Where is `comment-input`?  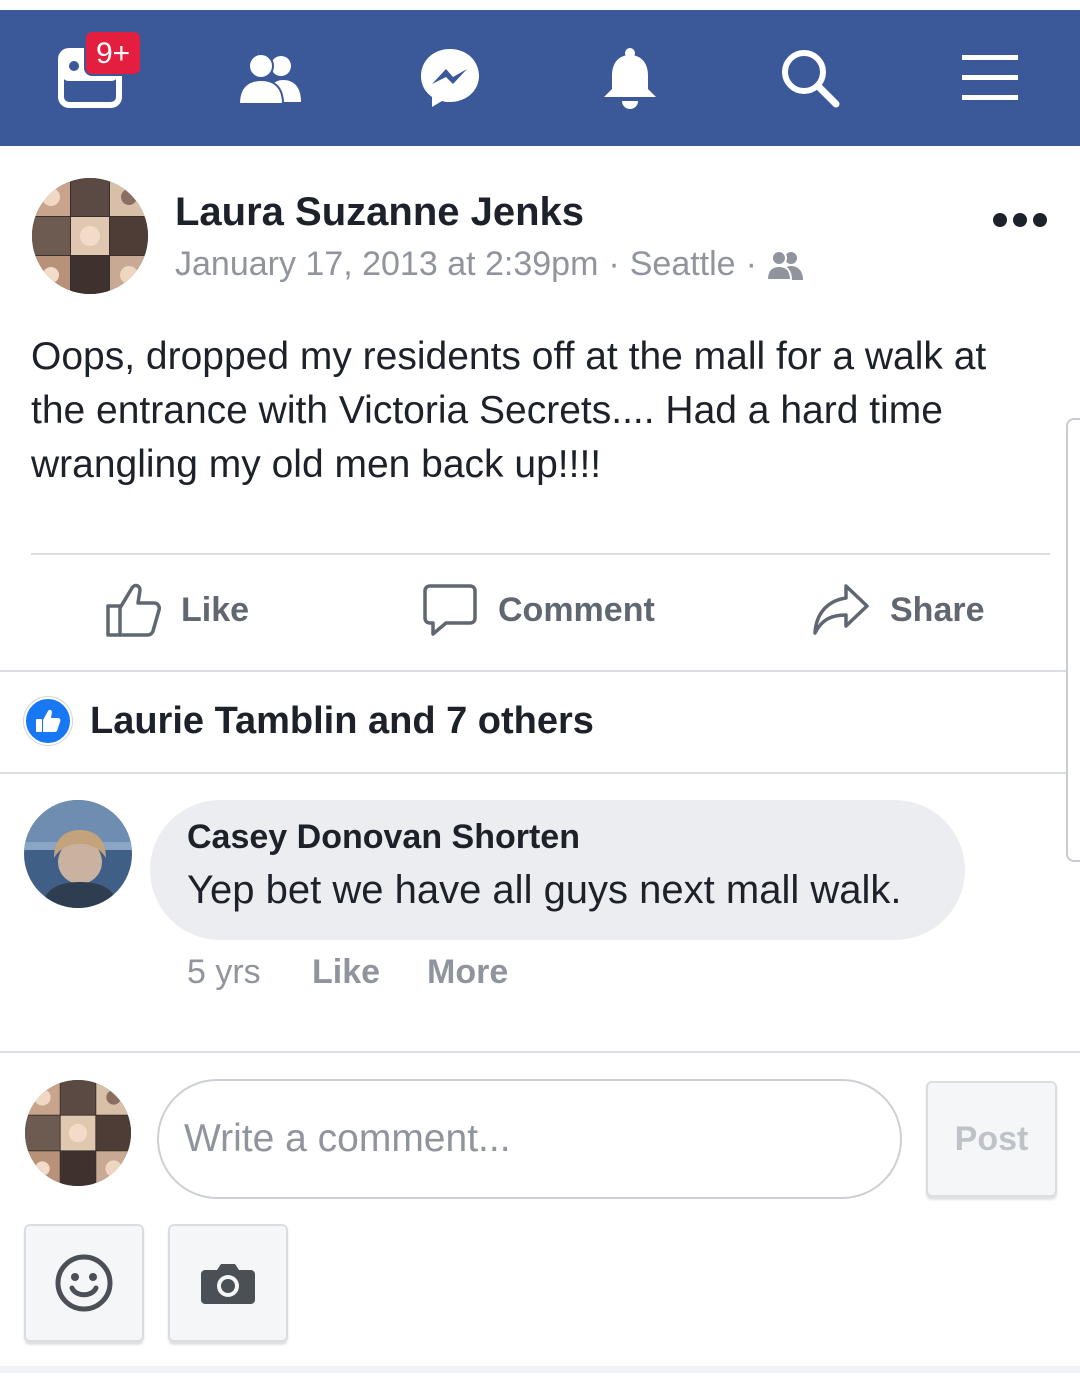 comment-input is located at coordinates (529, 1139).